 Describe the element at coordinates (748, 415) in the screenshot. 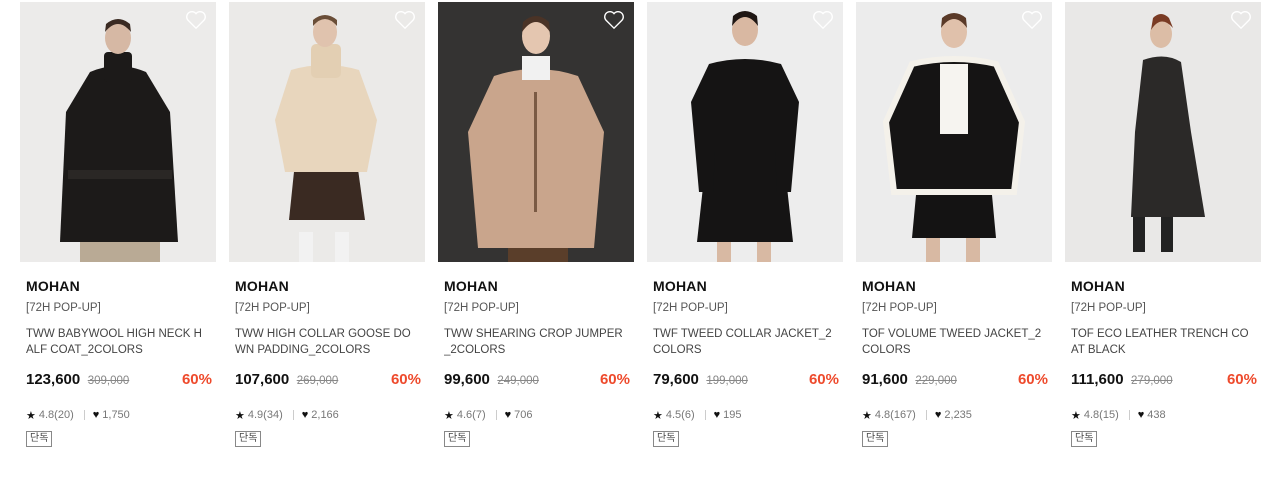

I see `product-stats: ★ 4.5(6) ♥ 195` at that location.